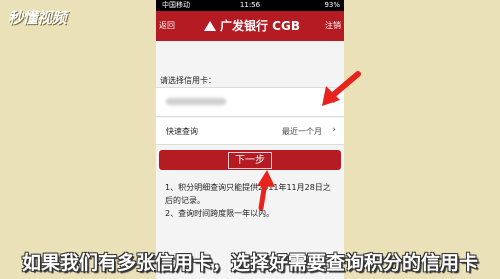  I want to click on bank-title: 广发银行 CGB, so click(252, 25).